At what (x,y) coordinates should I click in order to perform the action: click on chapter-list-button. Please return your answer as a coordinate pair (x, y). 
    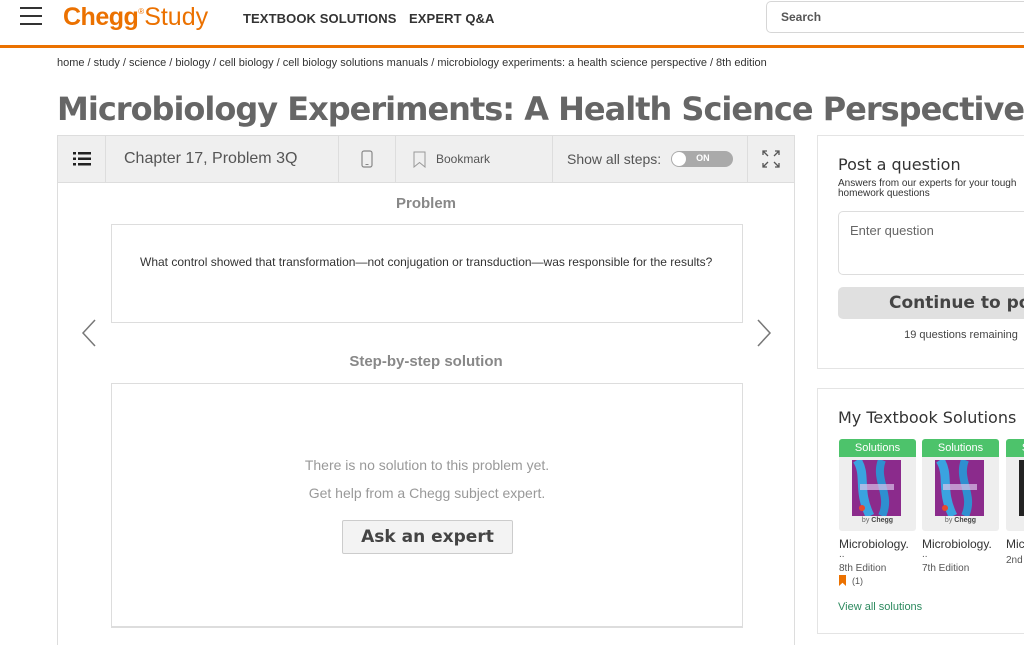
    Looking at the image, I should click on (82, 159).